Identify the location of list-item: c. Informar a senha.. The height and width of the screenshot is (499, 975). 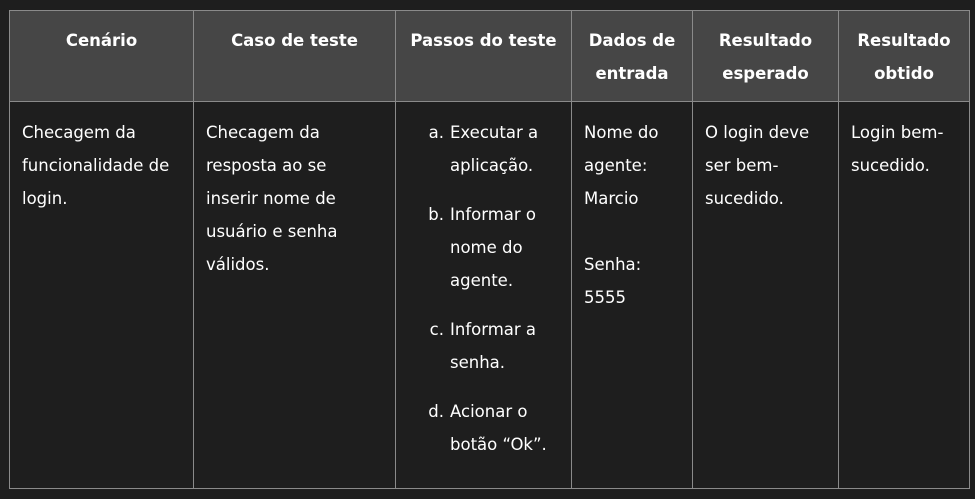
(485, 346).